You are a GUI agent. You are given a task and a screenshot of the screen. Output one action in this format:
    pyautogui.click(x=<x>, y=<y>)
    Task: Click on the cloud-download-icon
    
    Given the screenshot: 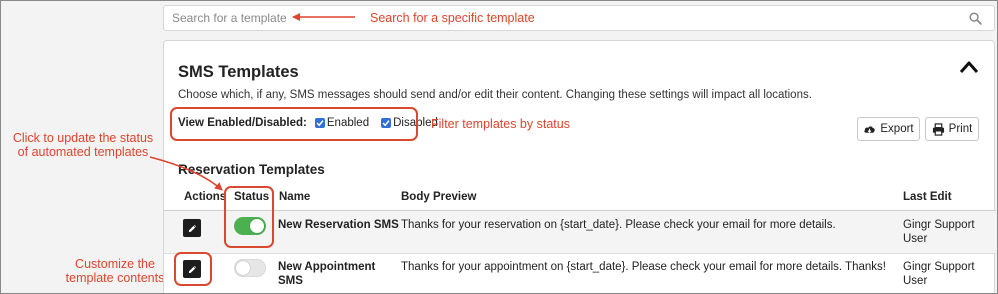 What is the action you would take?
    pyautogui.click(x=870, y=129)
    